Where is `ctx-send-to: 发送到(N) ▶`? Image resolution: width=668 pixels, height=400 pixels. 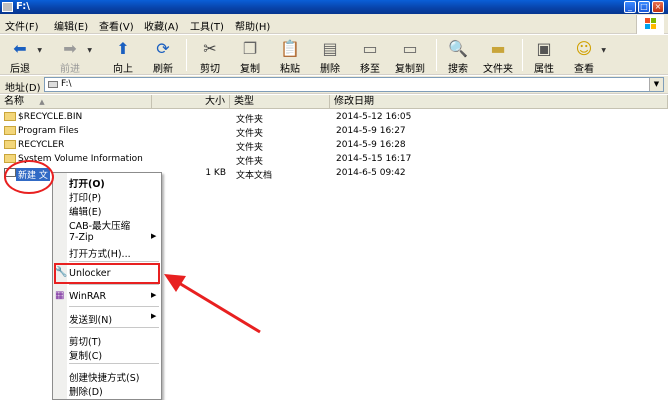
ctx-send-to: 发送到(N) ▶ is located at coordinates (115, 319).